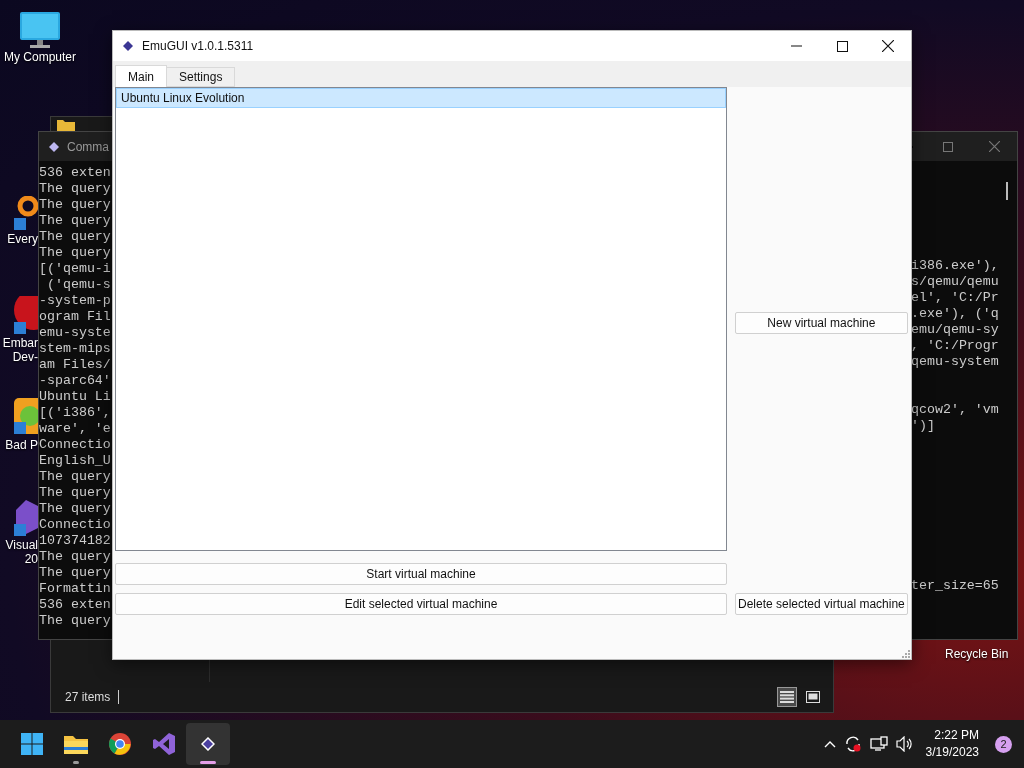  I want to click on list-item: Ubuntu Linux Evolution, so click(421, 98).